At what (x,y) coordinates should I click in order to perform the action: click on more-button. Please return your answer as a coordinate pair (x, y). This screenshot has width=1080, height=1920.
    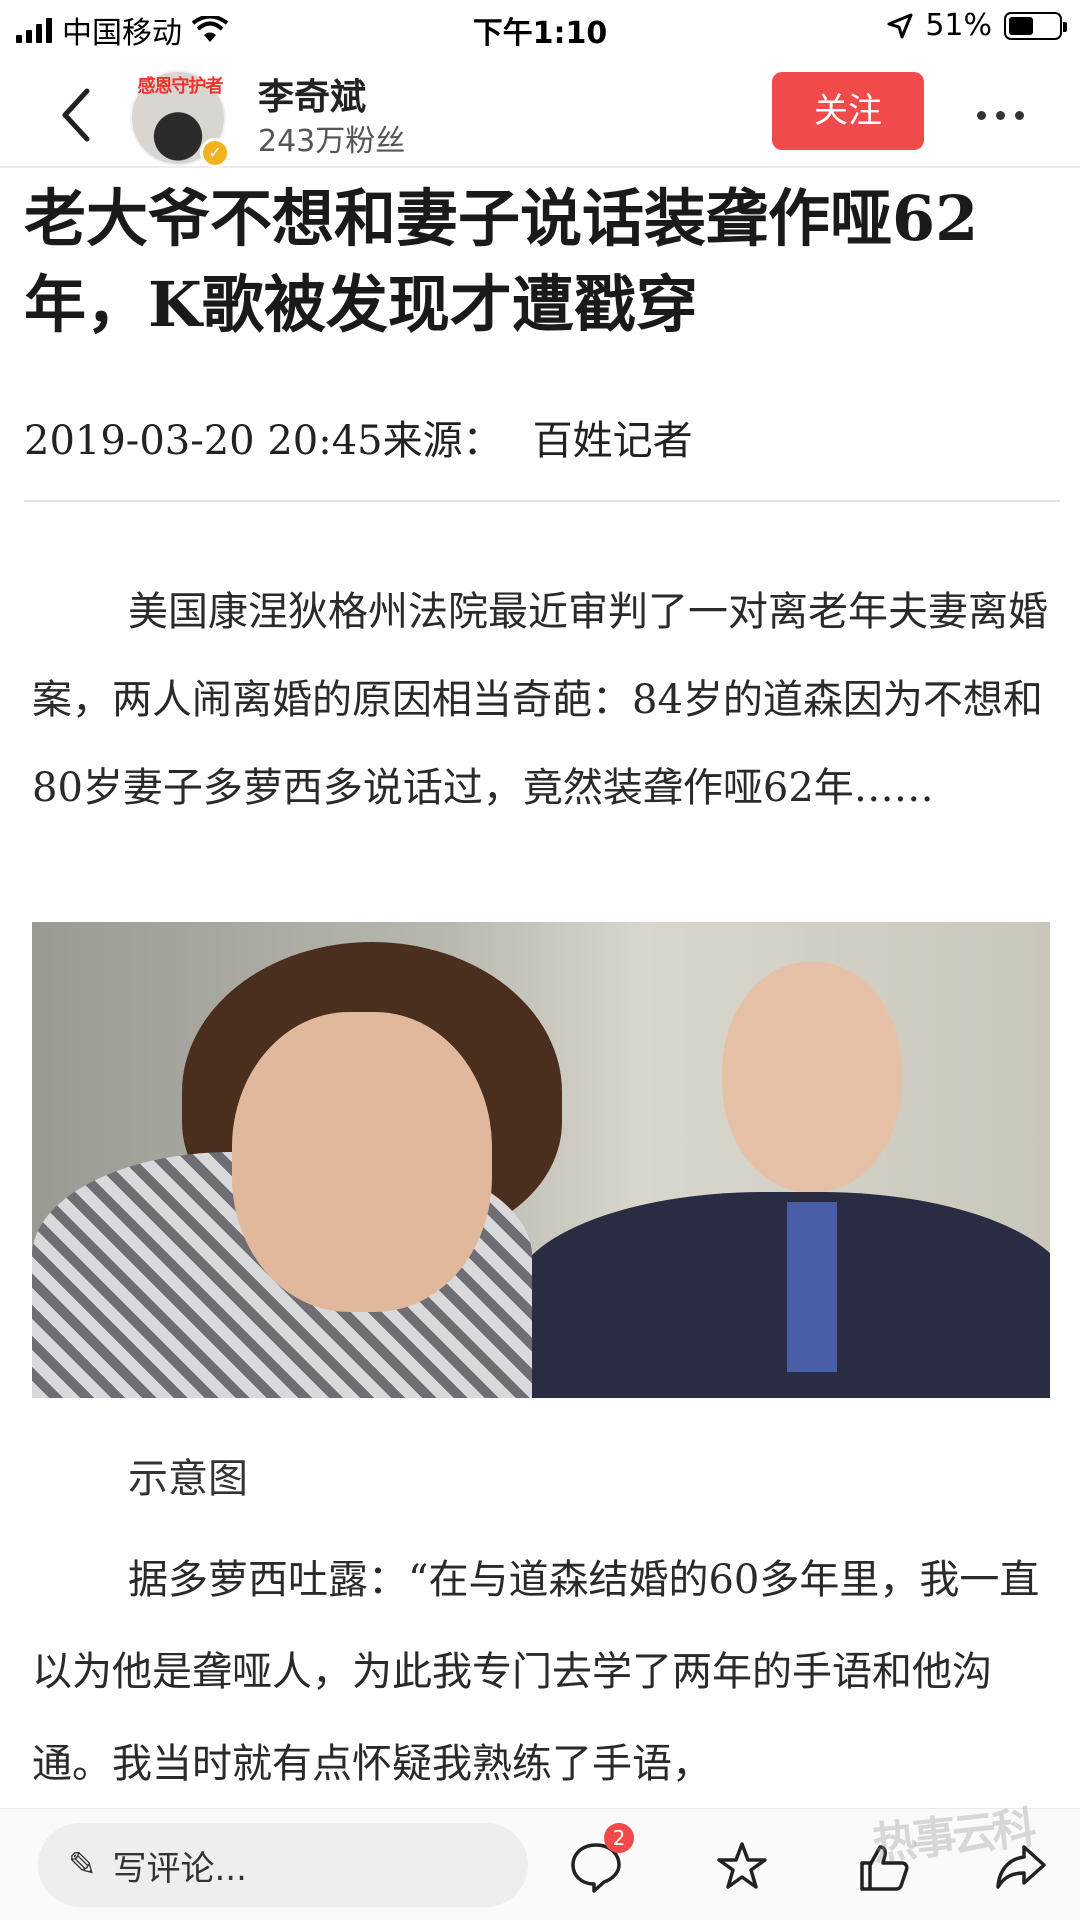
    Looking at the image, I should click on (1000, 115).